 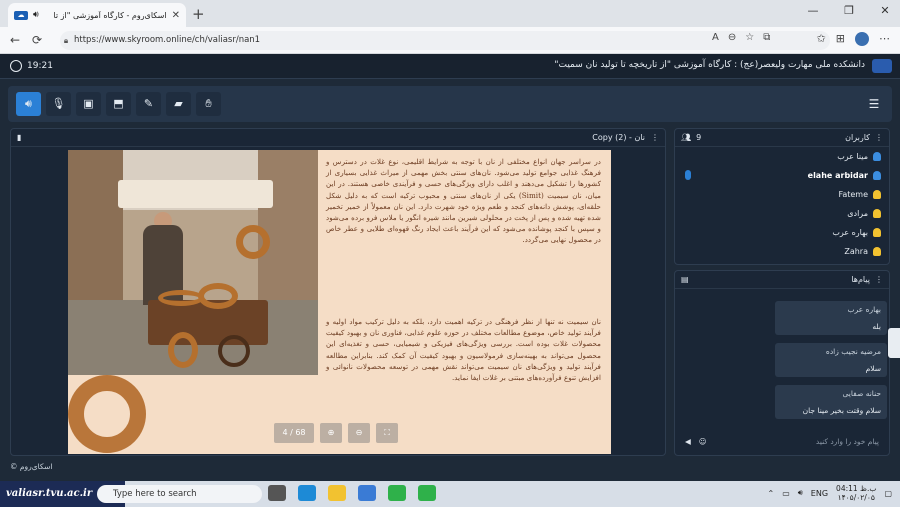 What do you see at coordinates (208, 104) in the screenshot?
I see `raise-hand-icon: ✋︎` at bounding box center [208, 104].